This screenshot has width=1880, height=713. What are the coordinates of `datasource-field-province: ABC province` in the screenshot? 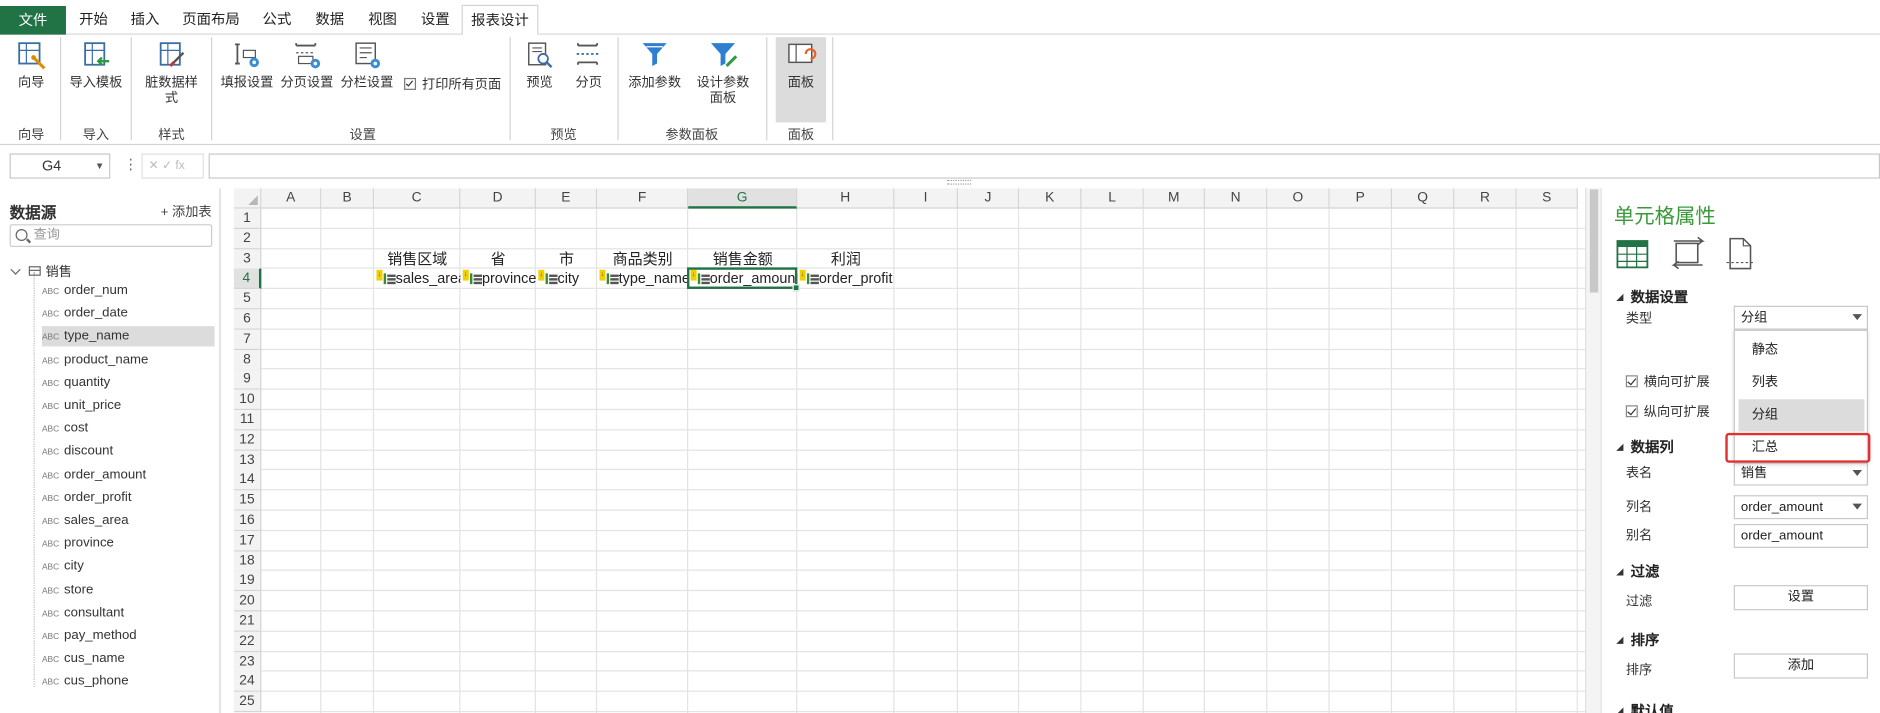 It's located at (128, 544).